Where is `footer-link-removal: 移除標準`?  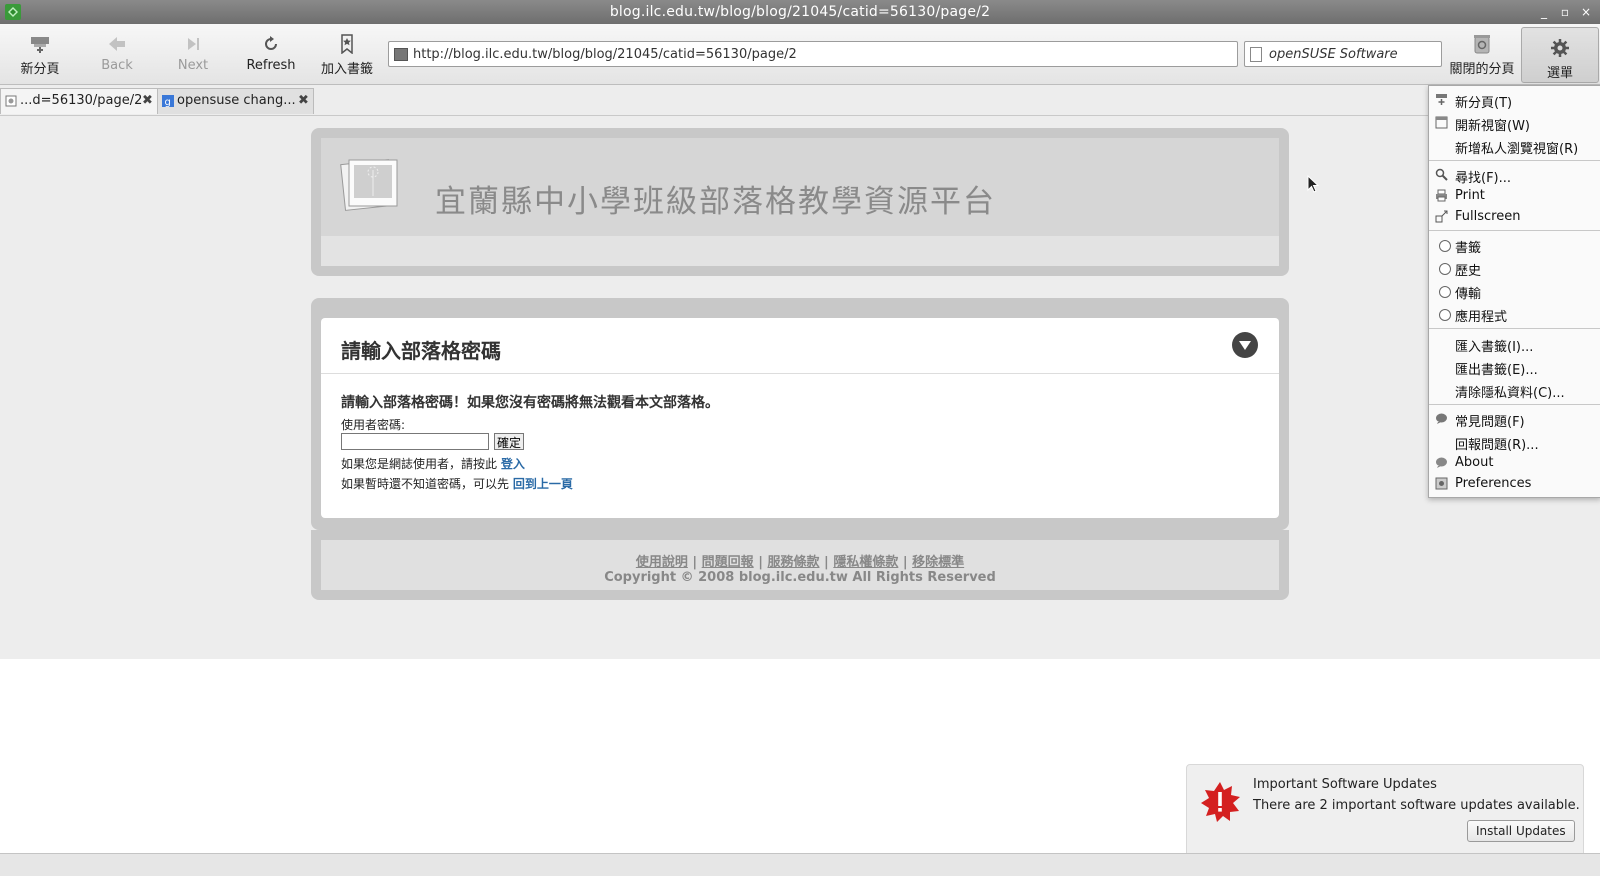
footer-link-removal: 移除標準 is located at coordinates (938, 562).